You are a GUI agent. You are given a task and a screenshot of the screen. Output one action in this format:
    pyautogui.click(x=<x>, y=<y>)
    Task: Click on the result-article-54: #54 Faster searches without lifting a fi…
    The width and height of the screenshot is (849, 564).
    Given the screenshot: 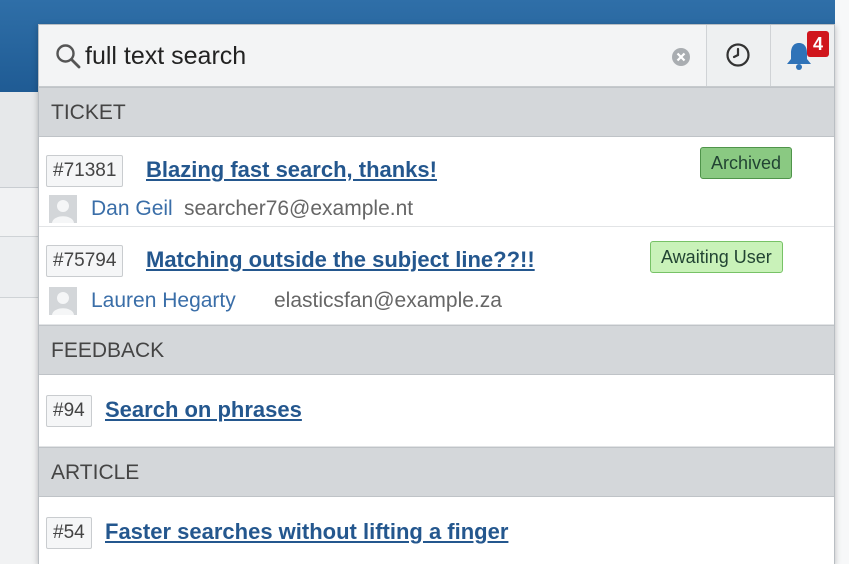 What is the action you would take?
    pyautogui.click(x=436, y=530)
    